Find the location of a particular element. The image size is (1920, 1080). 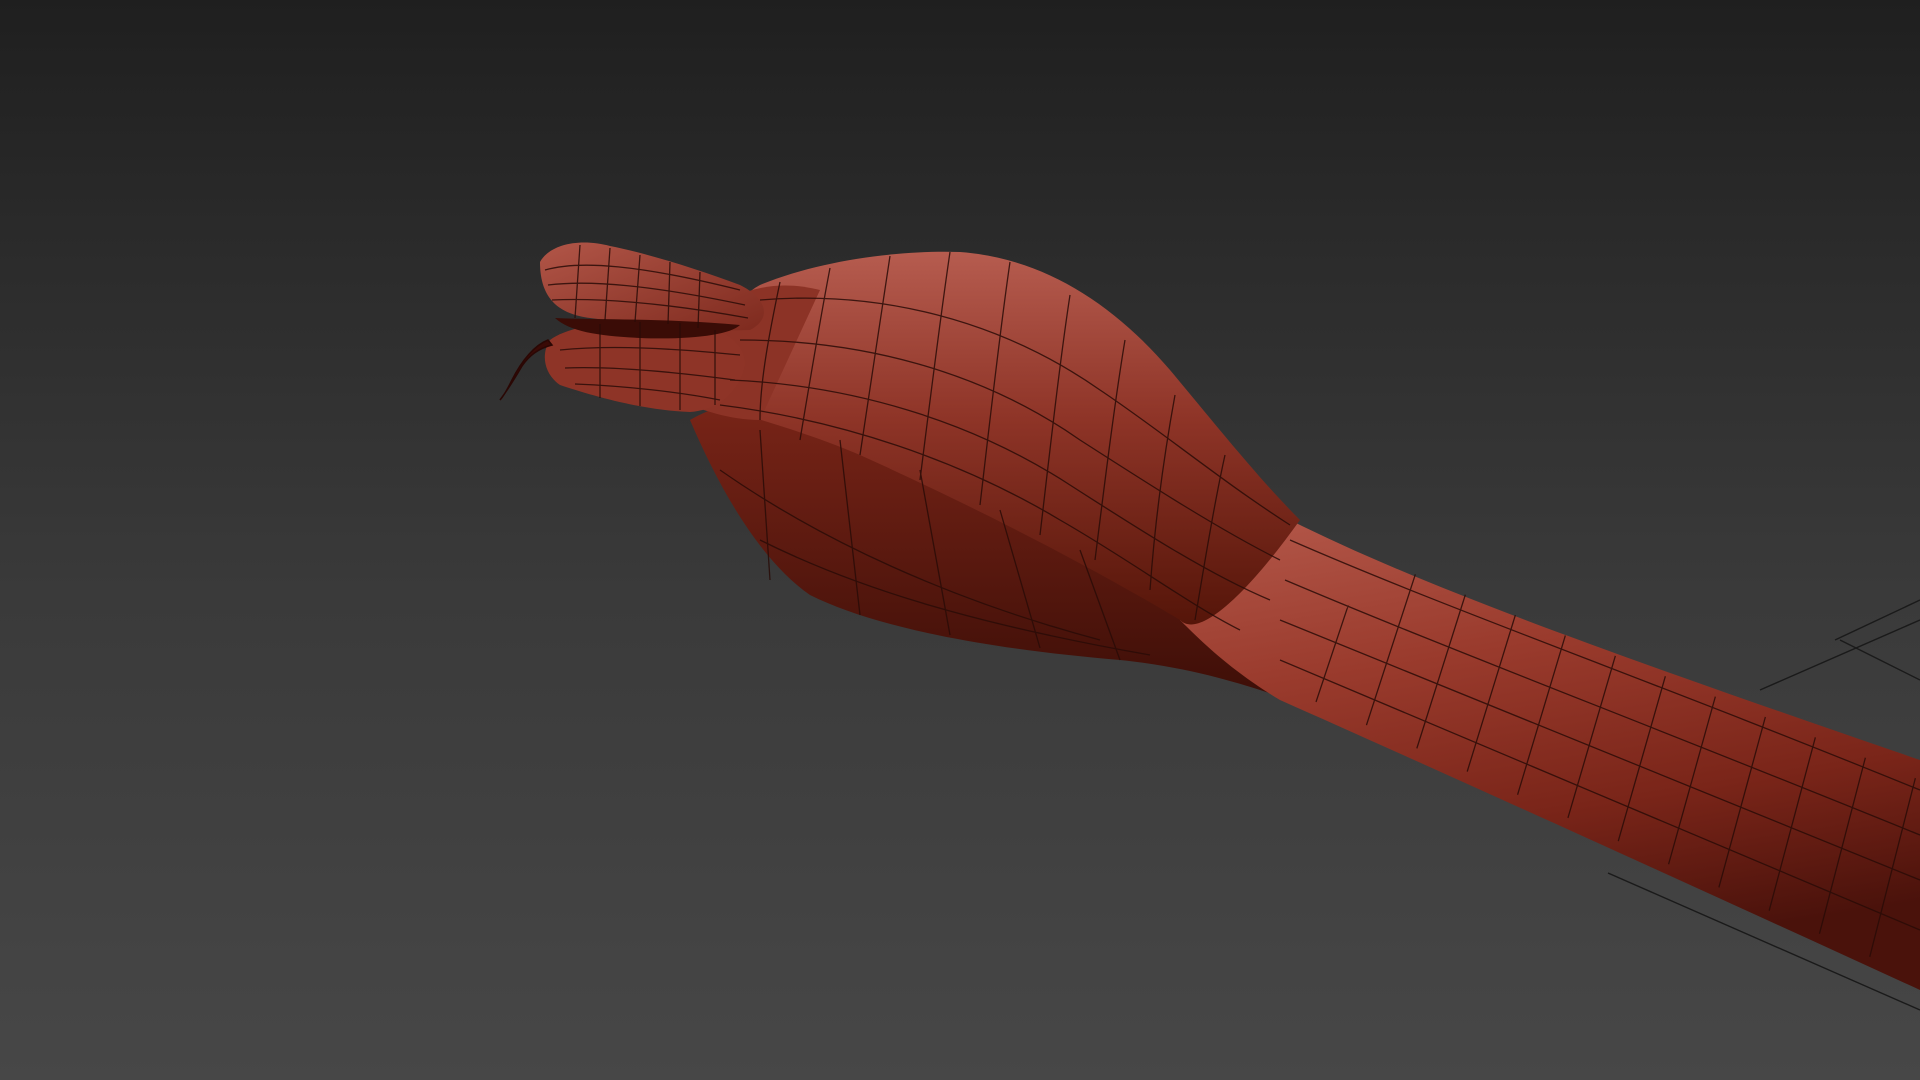

snake-head-upper is located at coordinates (652, 286).